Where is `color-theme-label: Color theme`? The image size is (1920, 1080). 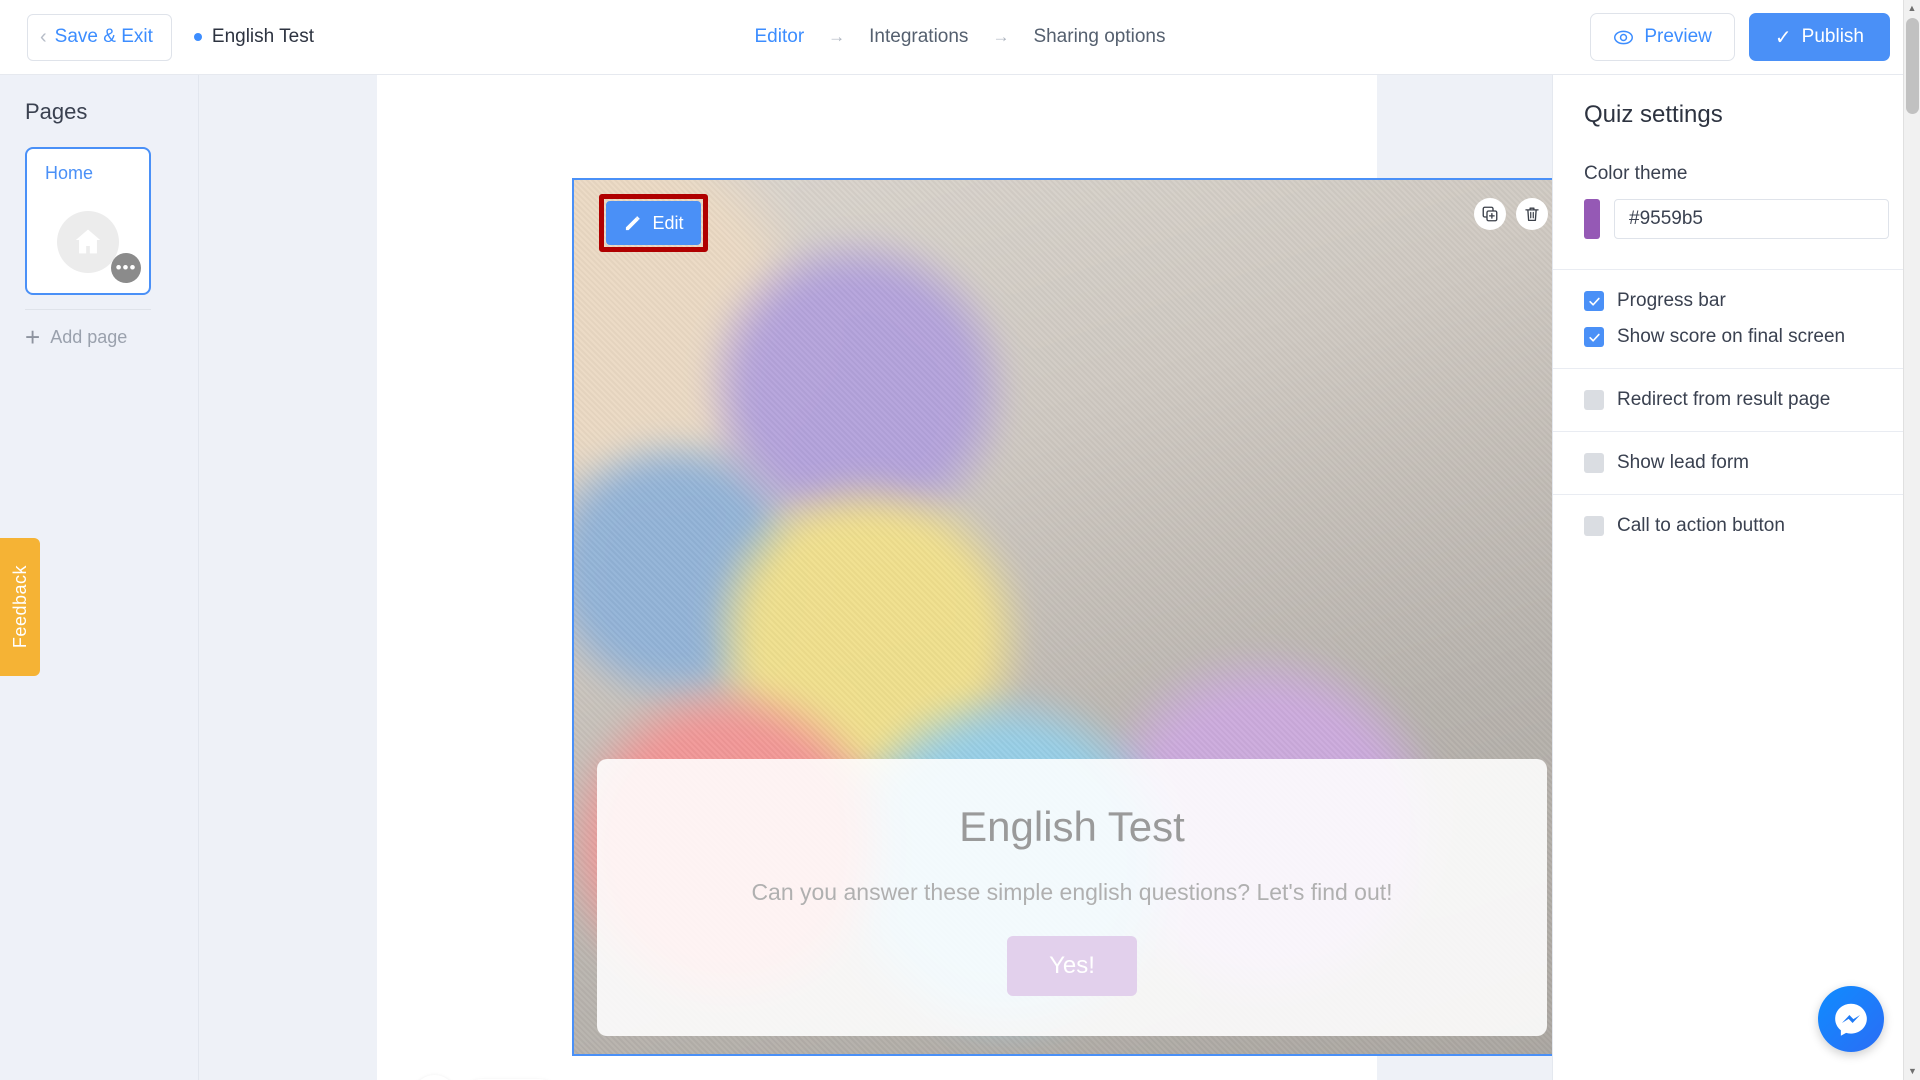
color-theme-label: Color theme is located at coordinates (1636, 173).